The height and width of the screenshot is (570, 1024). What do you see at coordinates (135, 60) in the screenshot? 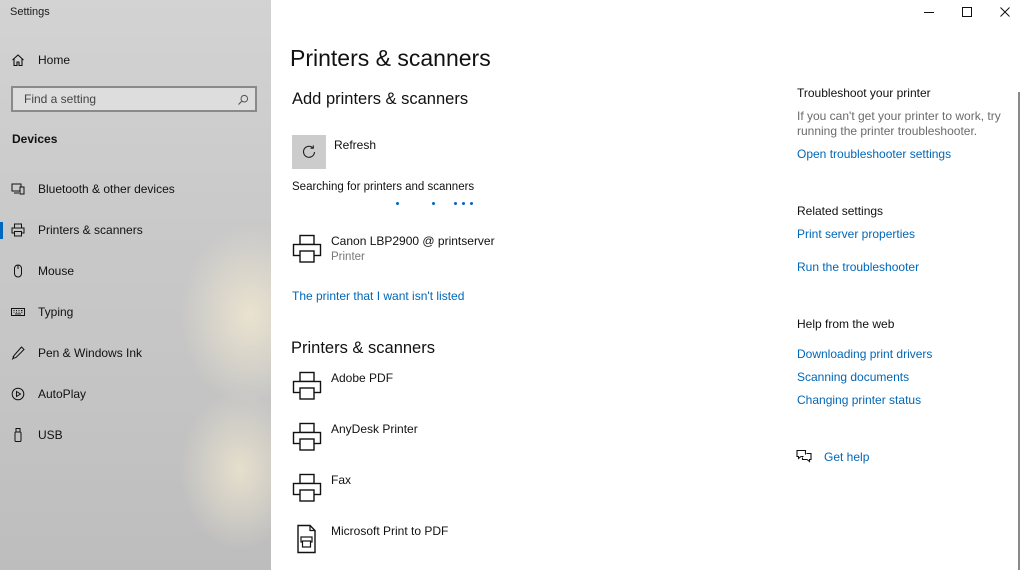
I see `sidebar-item-home: Home` at bounding box center [135, 60].